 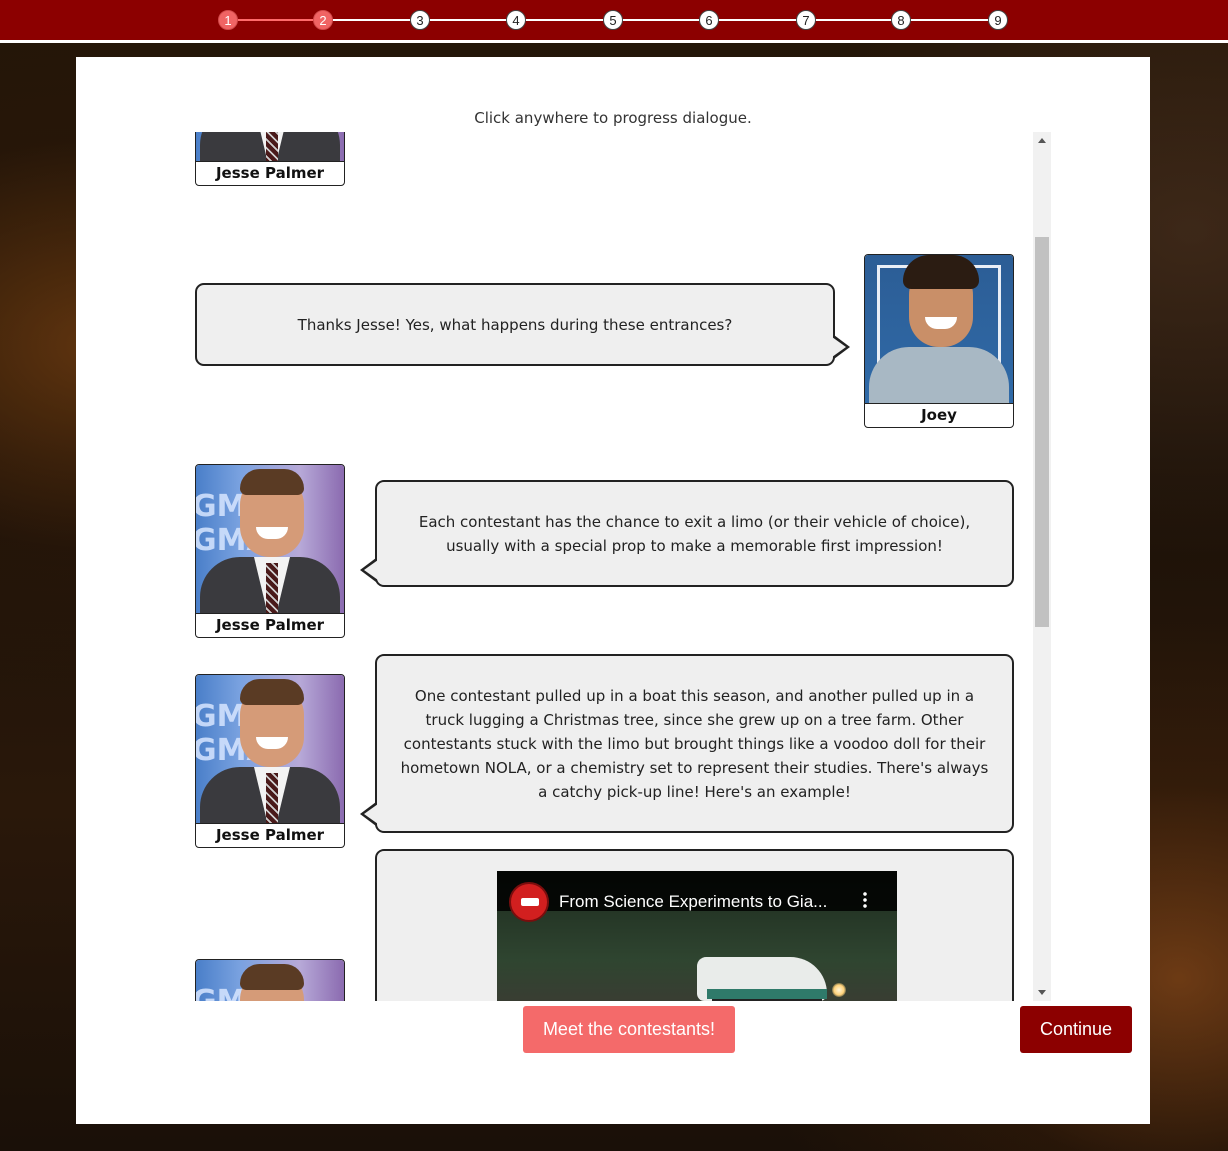 I want to click on chat-scrollbar, so click(x=1042, y=566).